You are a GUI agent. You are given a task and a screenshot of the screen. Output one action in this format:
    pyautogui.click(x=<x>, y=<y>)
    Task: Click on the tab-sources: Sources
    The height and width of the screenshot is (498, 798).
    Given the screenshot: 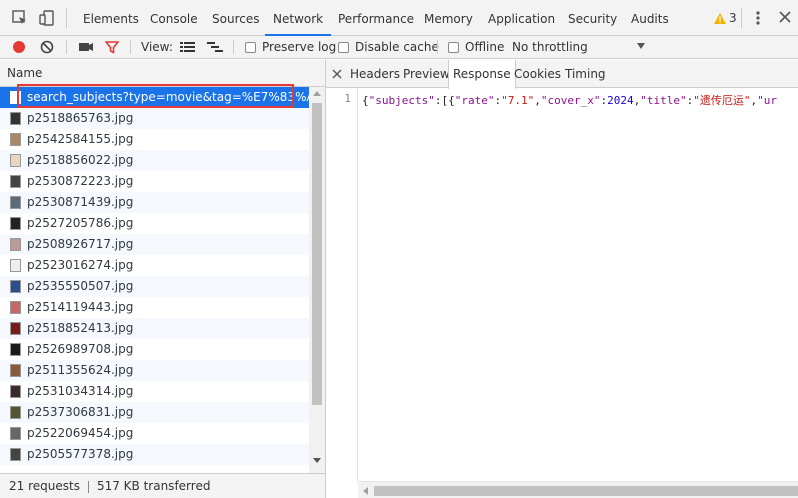 What is the action you would take?
    pyautogui.click(x=235, y=18)
    